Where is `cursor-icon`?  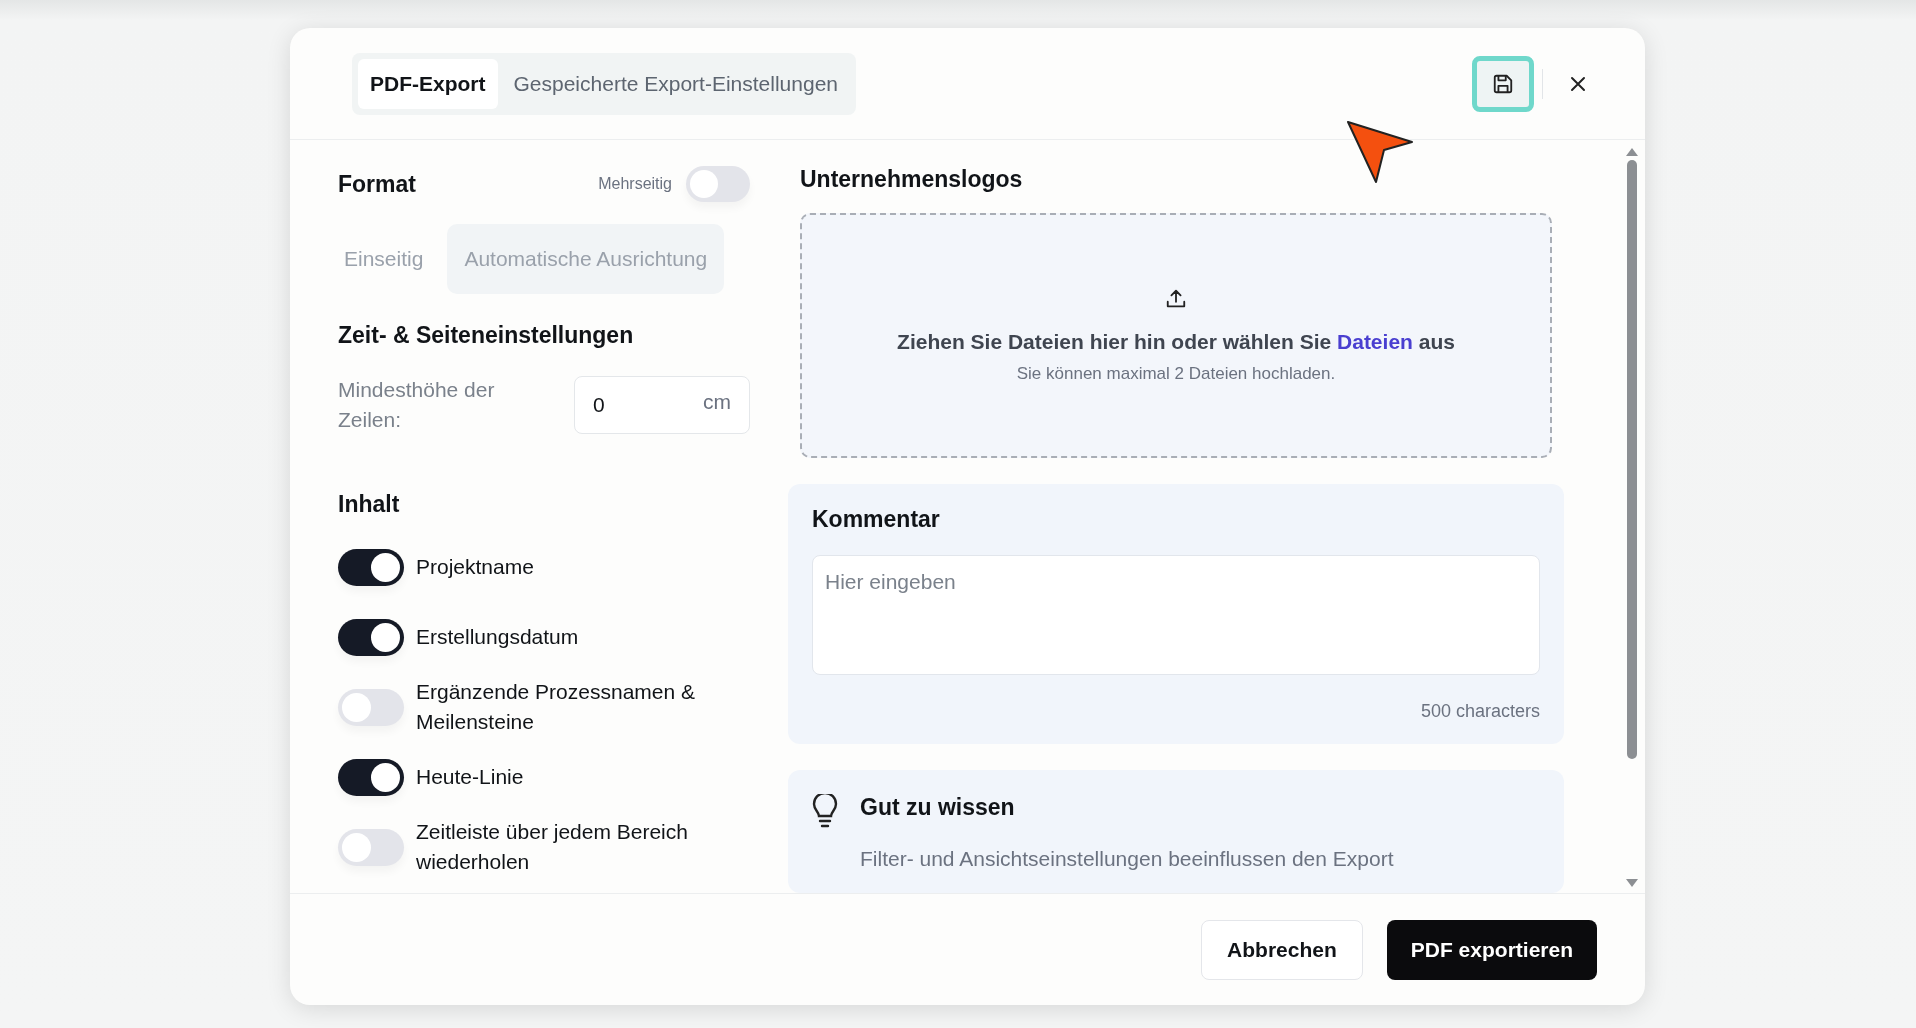 cursor-icon is located at coordinates (1381, 153).